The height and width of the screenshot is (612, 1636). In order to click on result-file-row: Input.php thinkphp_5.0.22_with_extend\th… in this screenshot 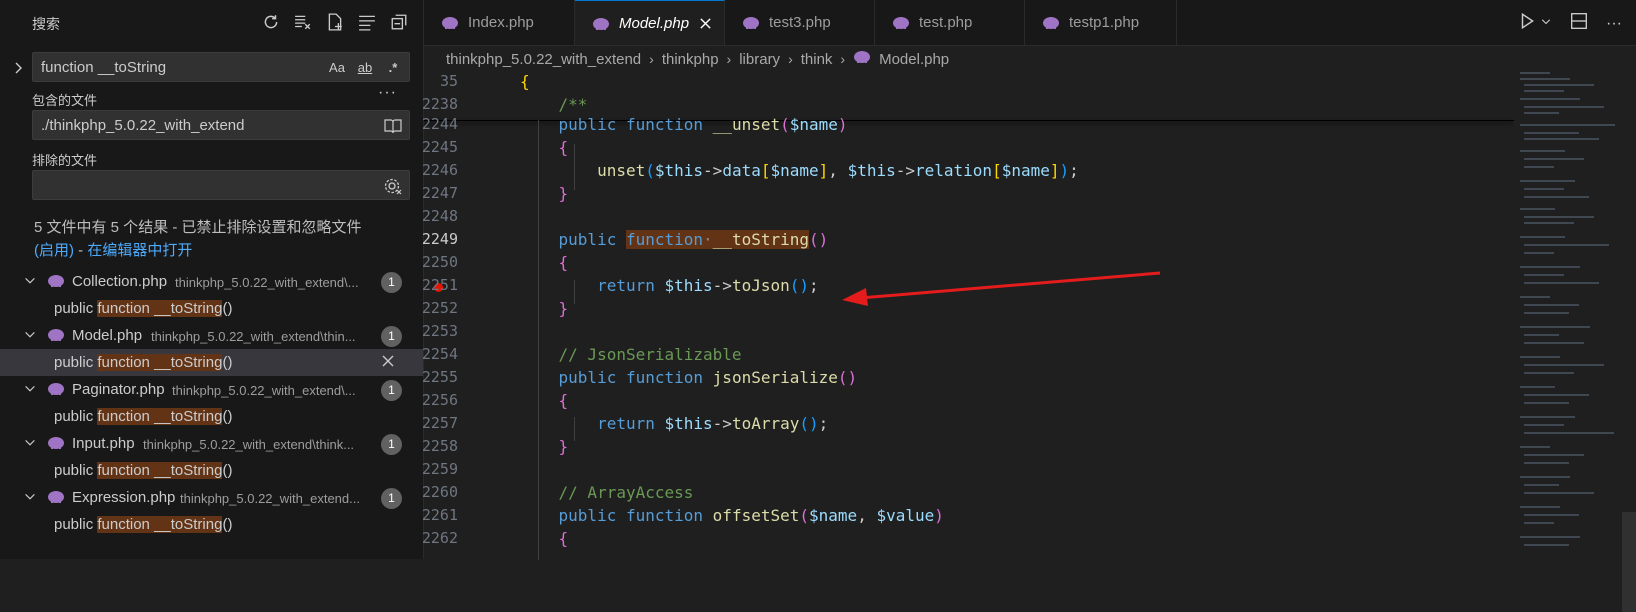, I will do `click(211, 443)`.